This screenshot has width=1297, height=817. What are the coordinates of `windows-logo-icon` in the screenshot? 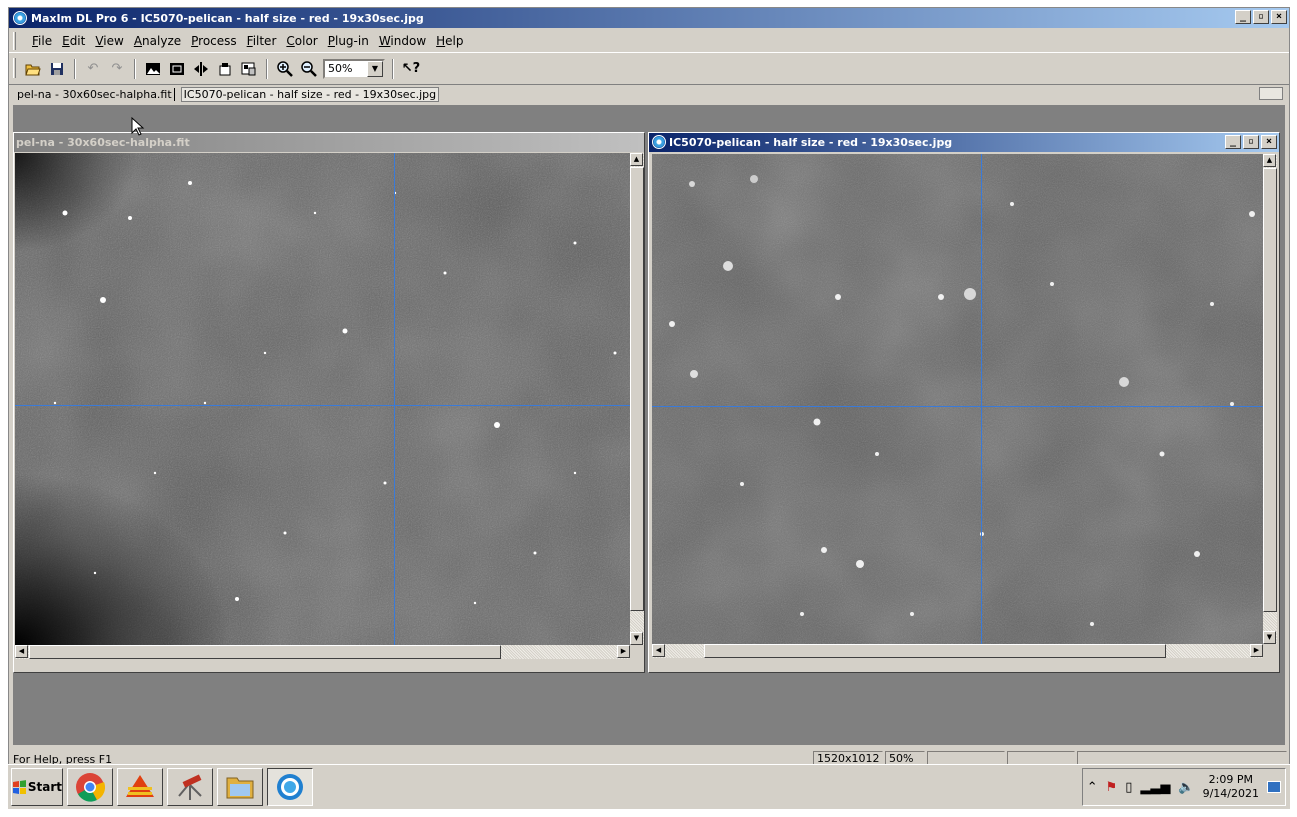 It's located at (19, 787).